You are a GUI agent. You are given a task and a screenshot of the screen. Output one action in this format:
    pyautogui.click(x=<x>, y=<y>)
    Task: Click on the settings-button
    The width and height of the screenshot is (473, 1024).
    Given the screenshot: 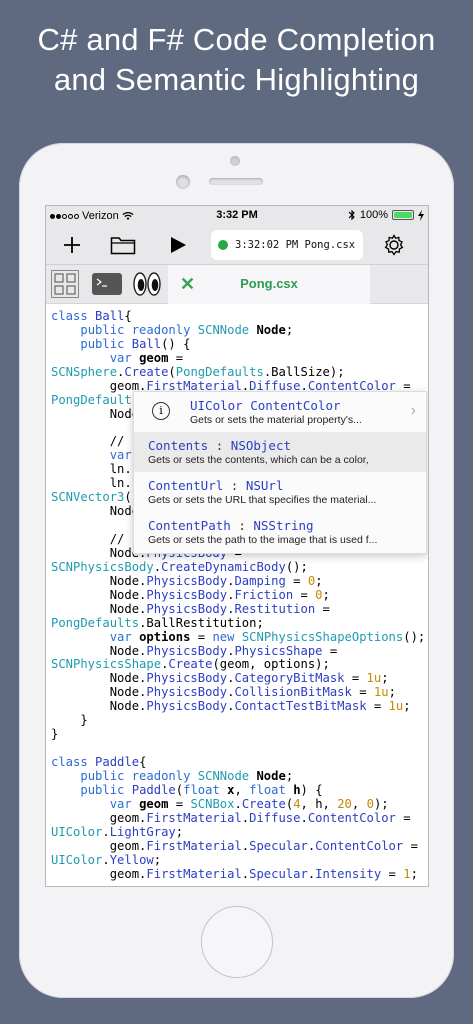 What is the action you would take?
    pyautogui.click(x=394, y=245)
    